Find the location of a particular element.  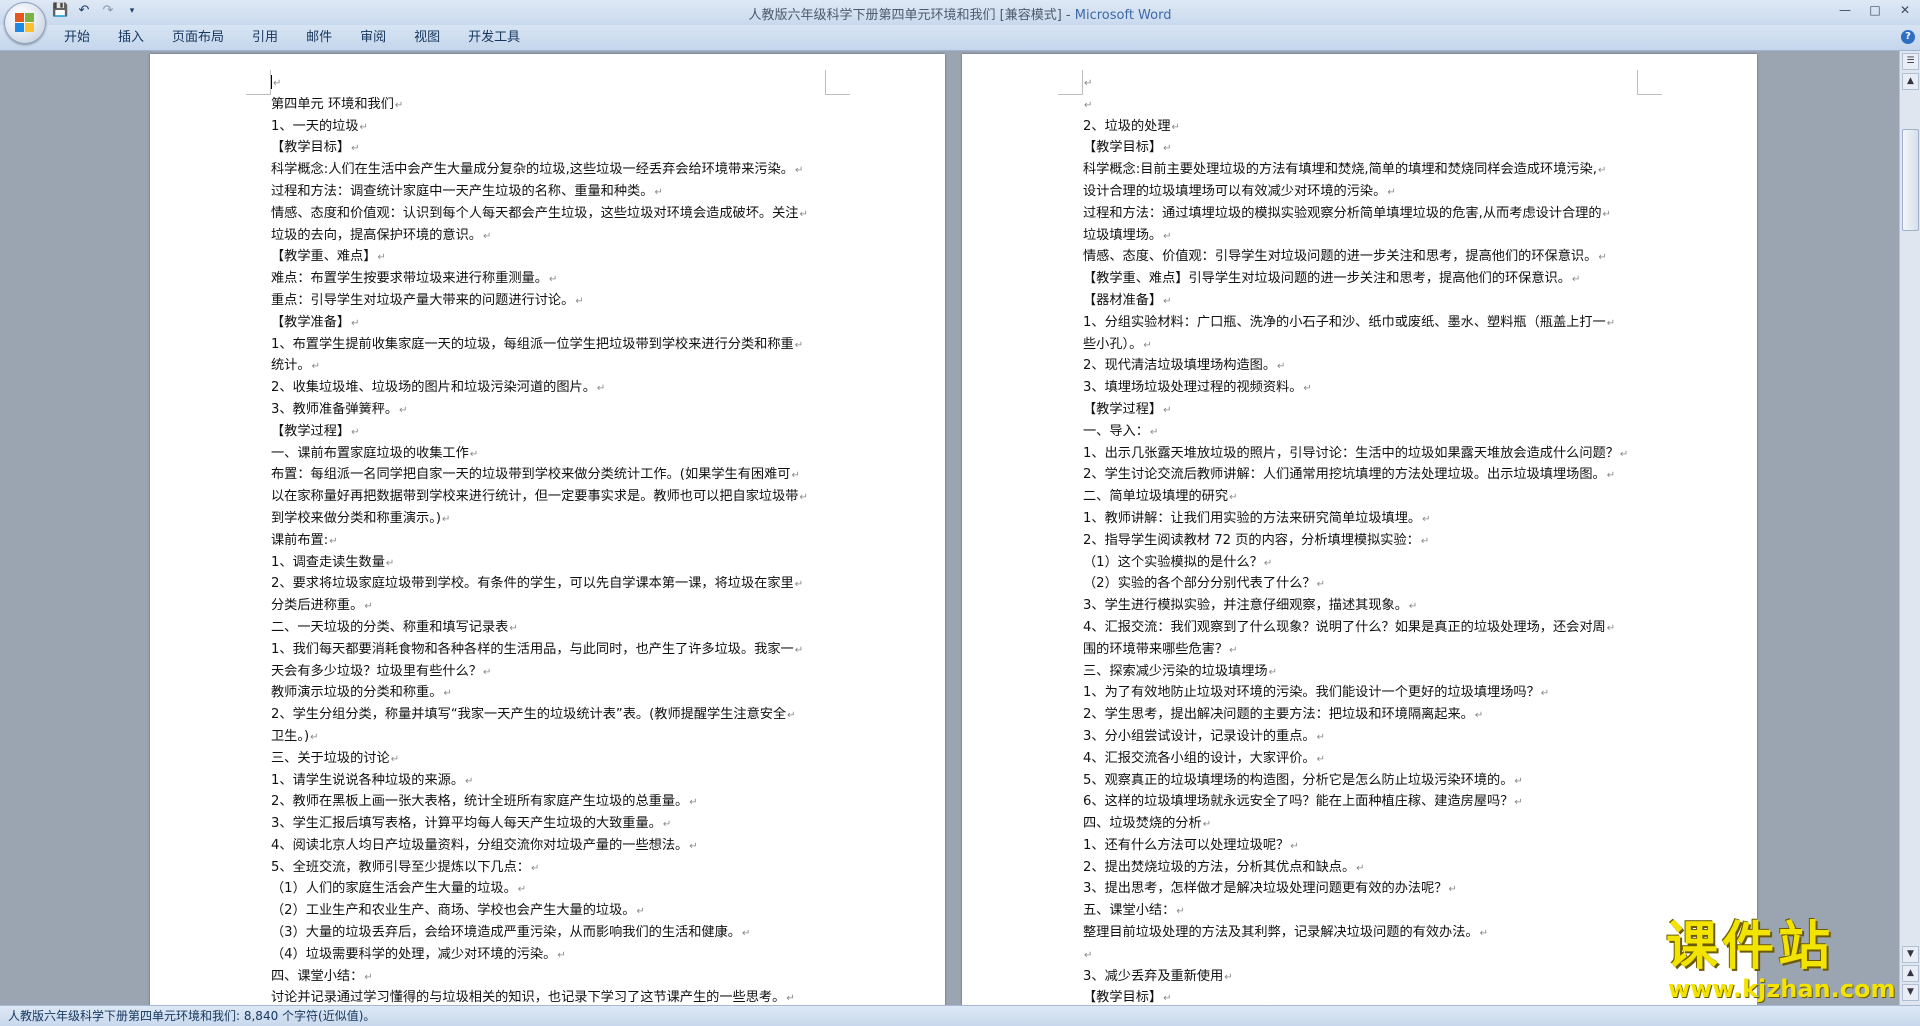

paragraph-line: 1、为了有效地防止垃圾对环境的污染。我们能设计一个更好的垃圾填埋场吗？ is located at coordinates (1368, 694).